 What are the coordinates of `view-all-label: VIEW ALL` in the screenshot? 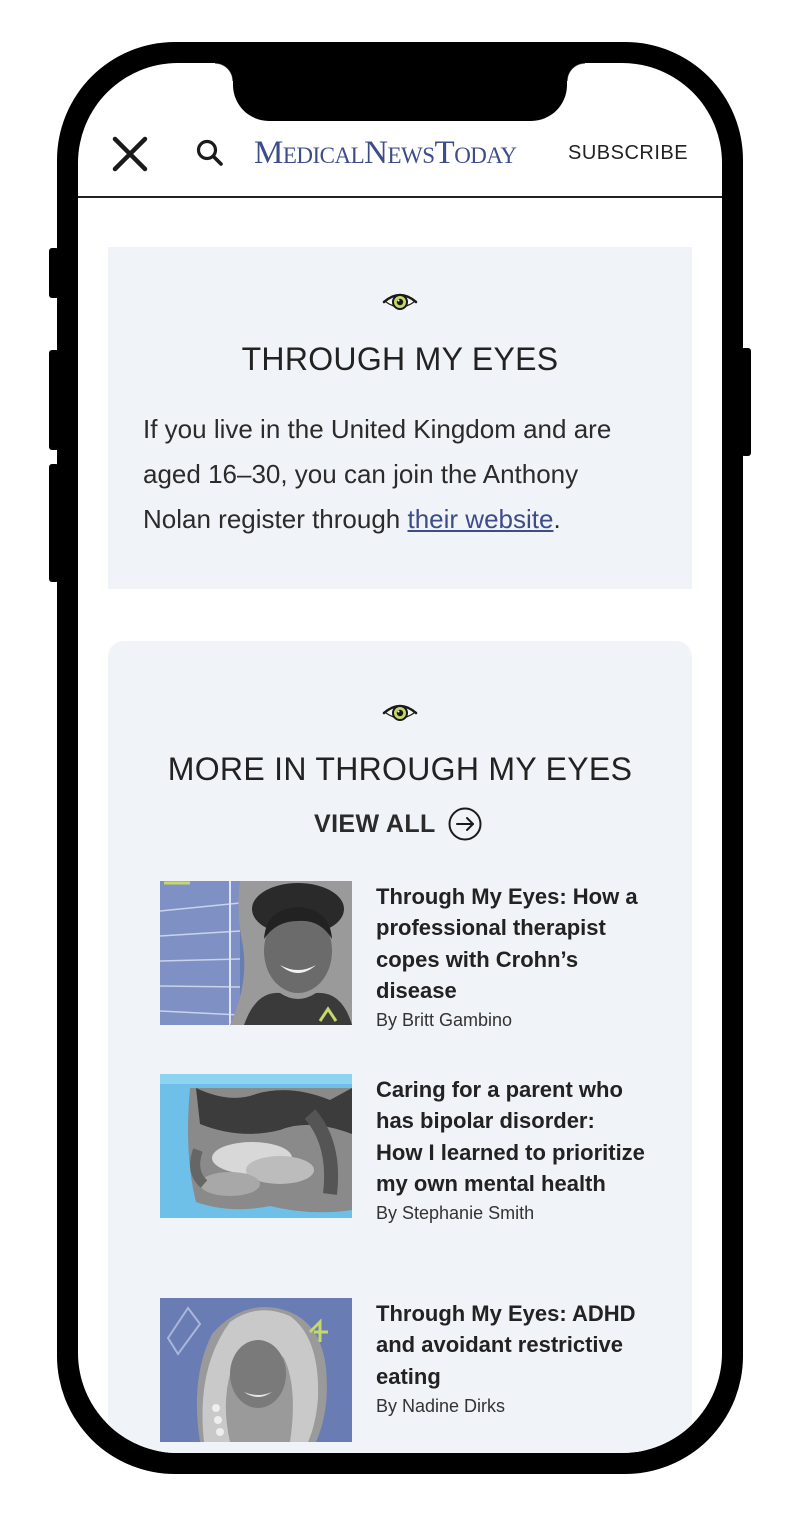 It's located at (375, 823).